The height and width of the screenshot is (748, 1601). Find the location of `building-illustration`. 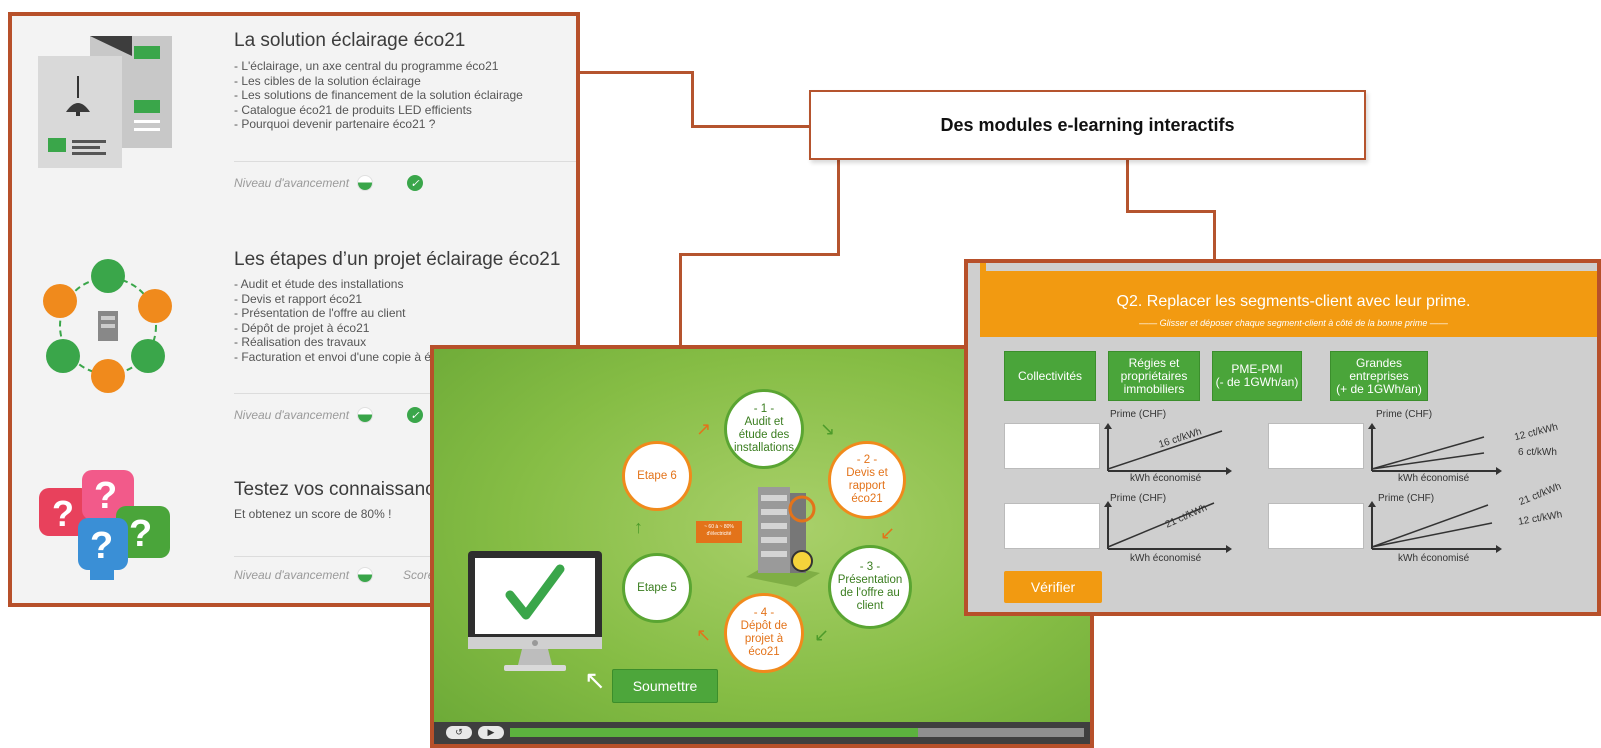

building-illustration is located at coordinates (783, 537).